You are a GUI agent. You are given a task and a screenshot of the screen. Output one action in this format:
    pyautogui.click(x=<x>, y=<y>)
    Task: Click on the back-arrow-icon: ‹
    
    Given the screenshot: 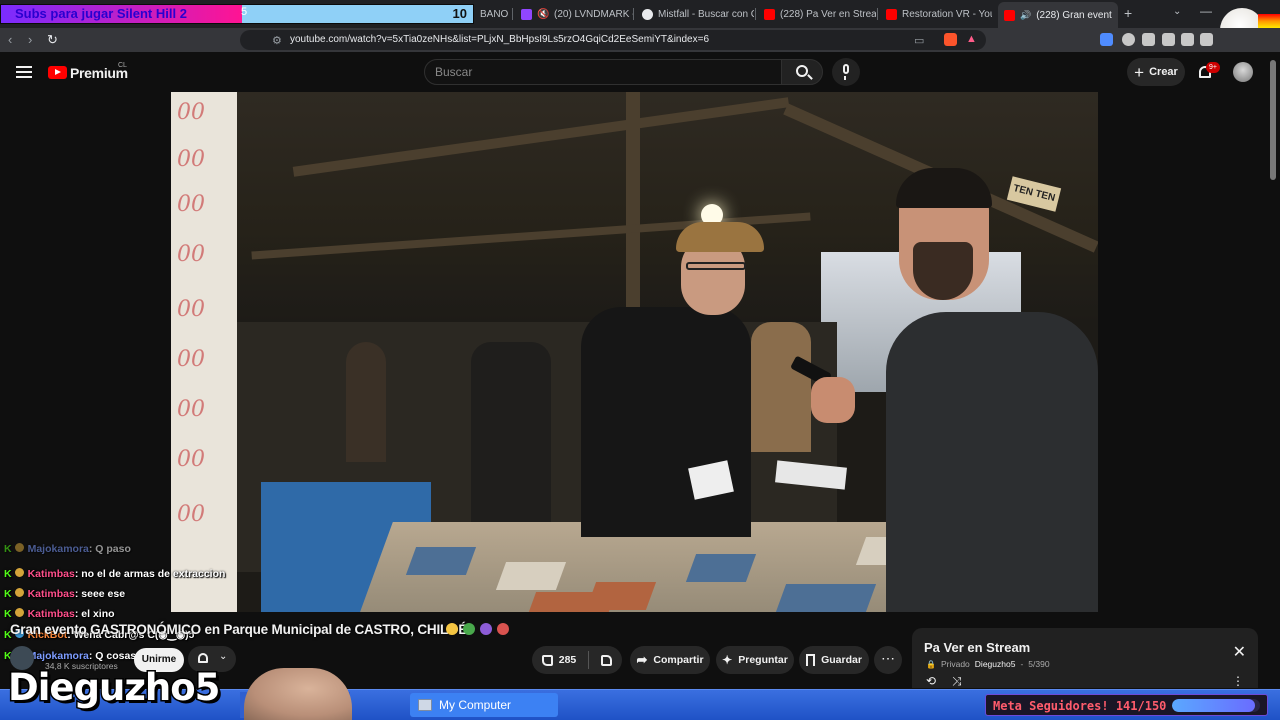 What is the action you would take?
    pyautogui.click(x=10, y=39)
    